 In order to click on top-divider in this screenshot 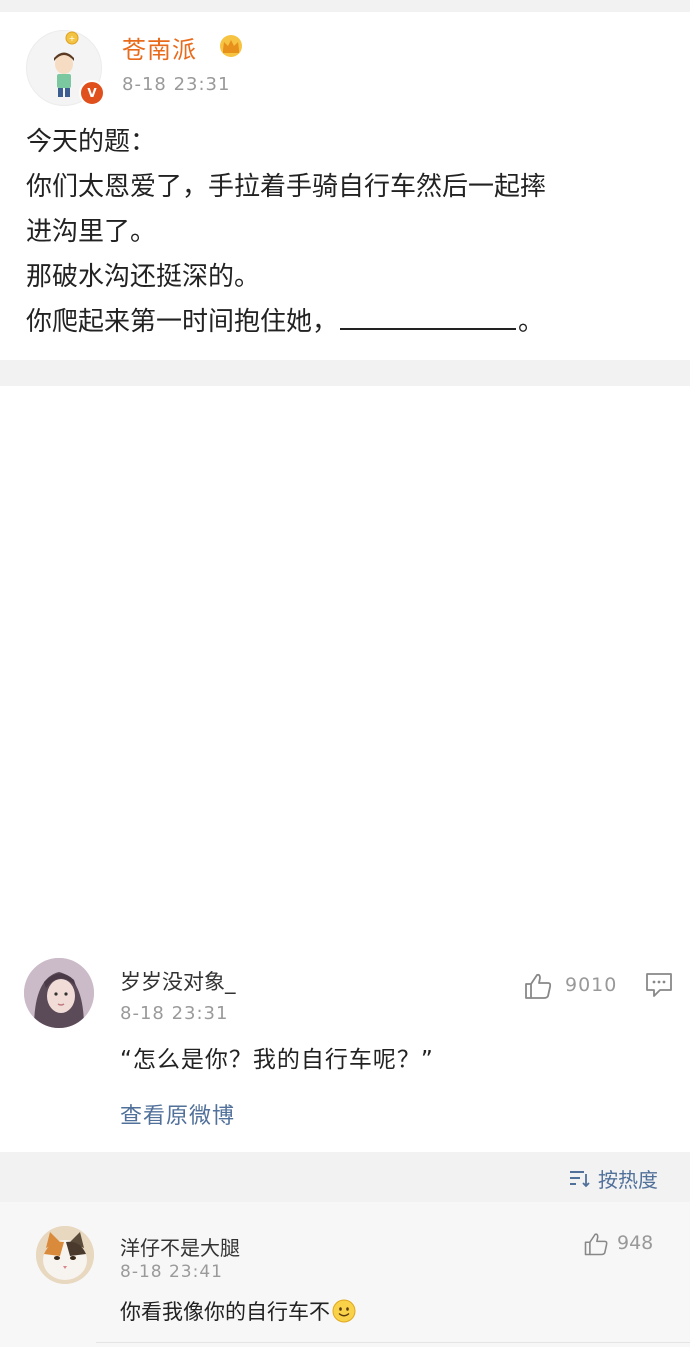, I will do `click(345, 6)`.